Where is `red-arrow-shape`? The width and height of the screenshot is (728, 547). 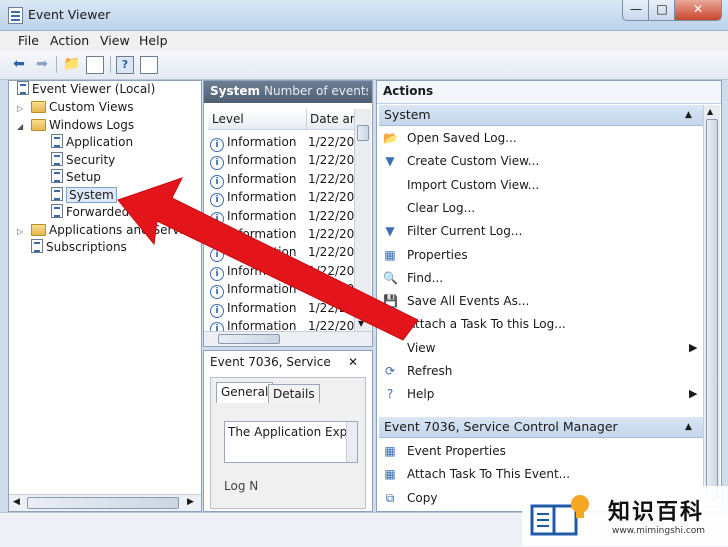
red-arrow-shape is located at coordinates (268, 259).